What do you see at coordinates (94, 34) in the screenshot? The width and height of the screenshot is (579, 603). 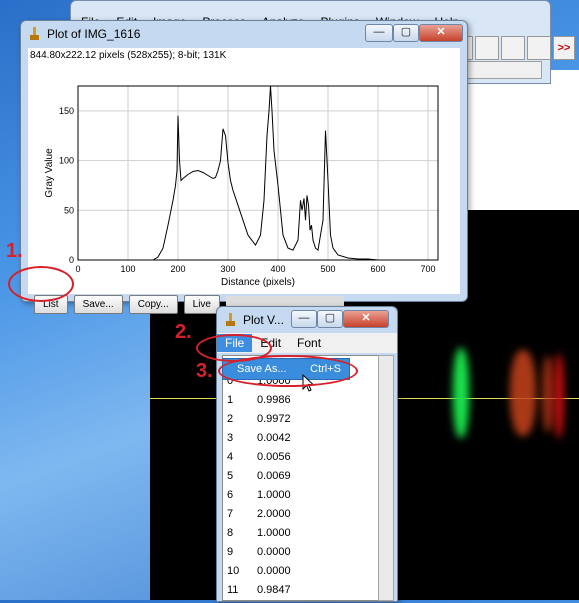 I see `plot-window-title: Plot of IMG_1616` at bounding box center [94, 34].